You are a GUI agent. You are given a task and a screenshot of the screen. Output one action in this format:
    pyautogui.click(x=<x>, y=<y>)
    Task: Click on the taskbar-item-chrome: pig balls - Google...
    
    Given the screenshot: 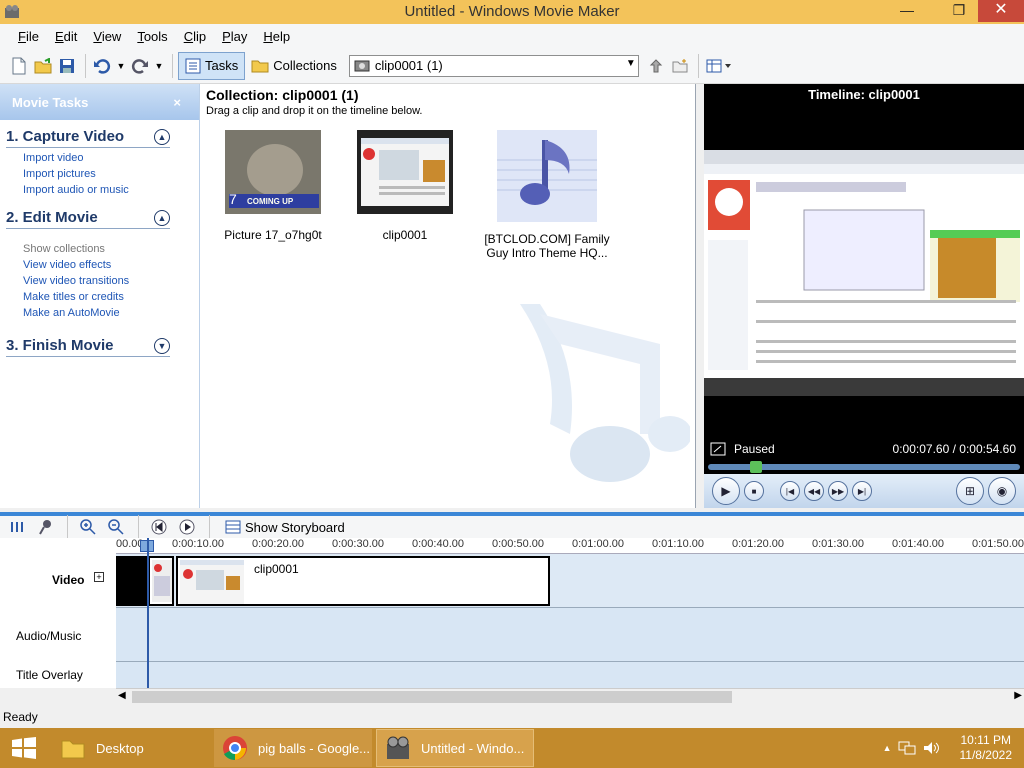 What is the action you would take?
    pyautogui.click(x=293, y=748)
    